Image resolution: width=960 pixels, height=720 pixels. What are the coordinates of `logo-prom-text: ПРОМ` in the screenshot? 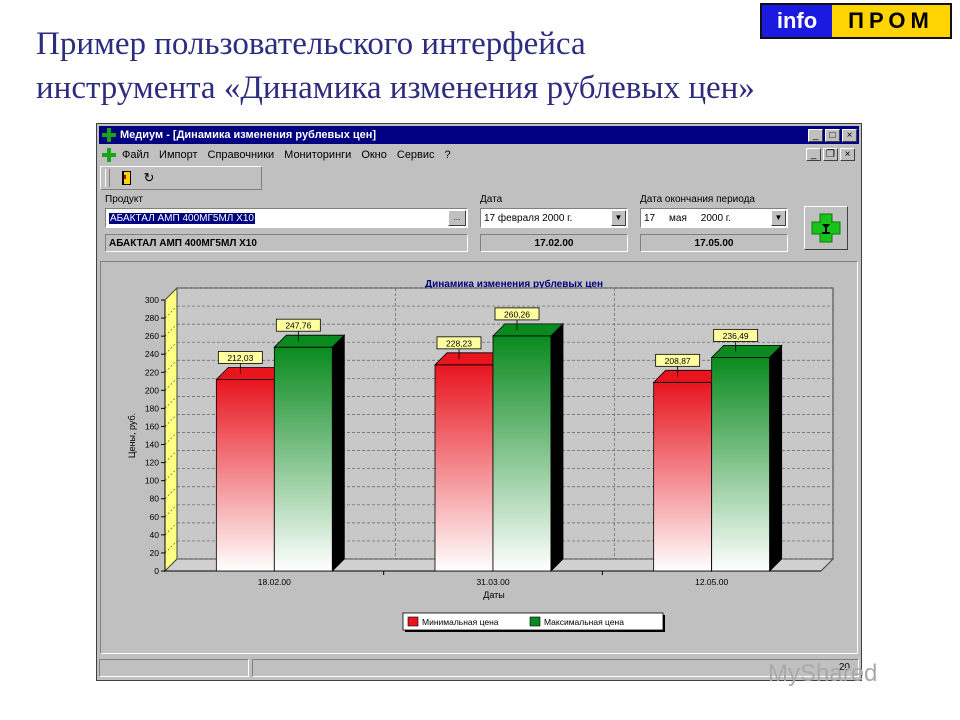 It's located at (891, 21).